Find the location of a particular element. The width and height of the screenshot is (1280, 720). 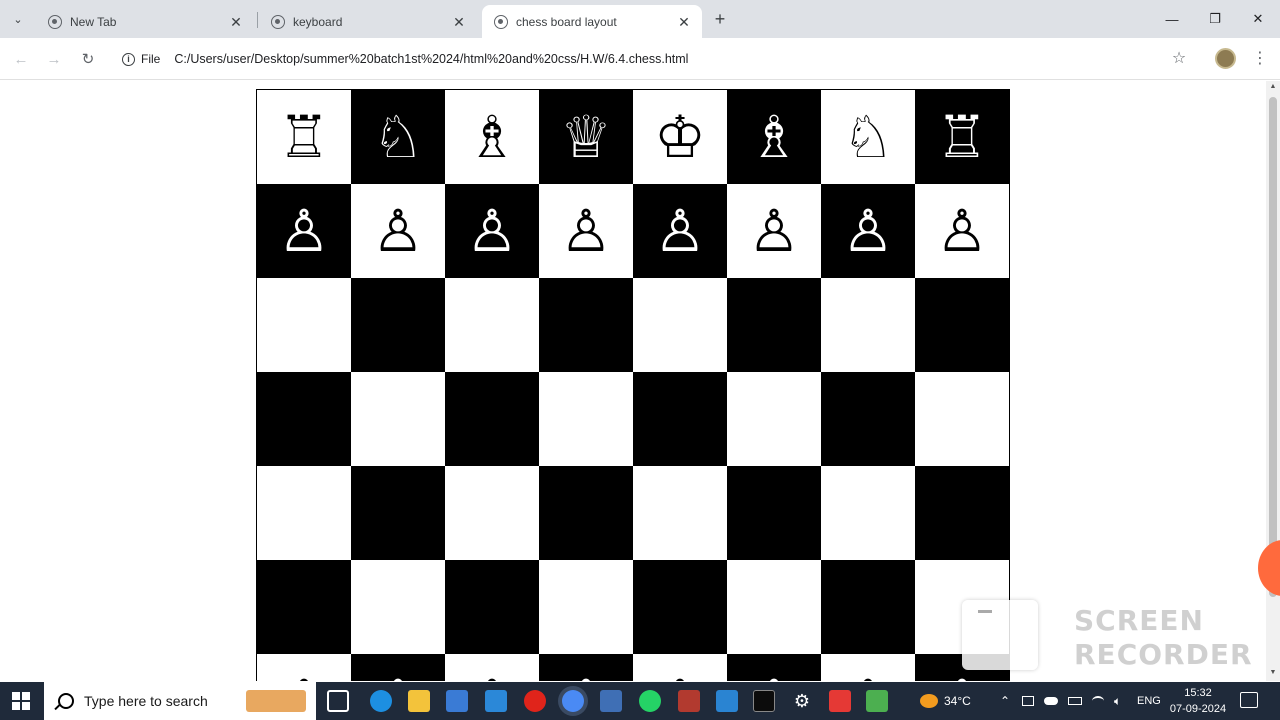

tray-icons: 🔈︎ is located at coordinates (1071, 701).